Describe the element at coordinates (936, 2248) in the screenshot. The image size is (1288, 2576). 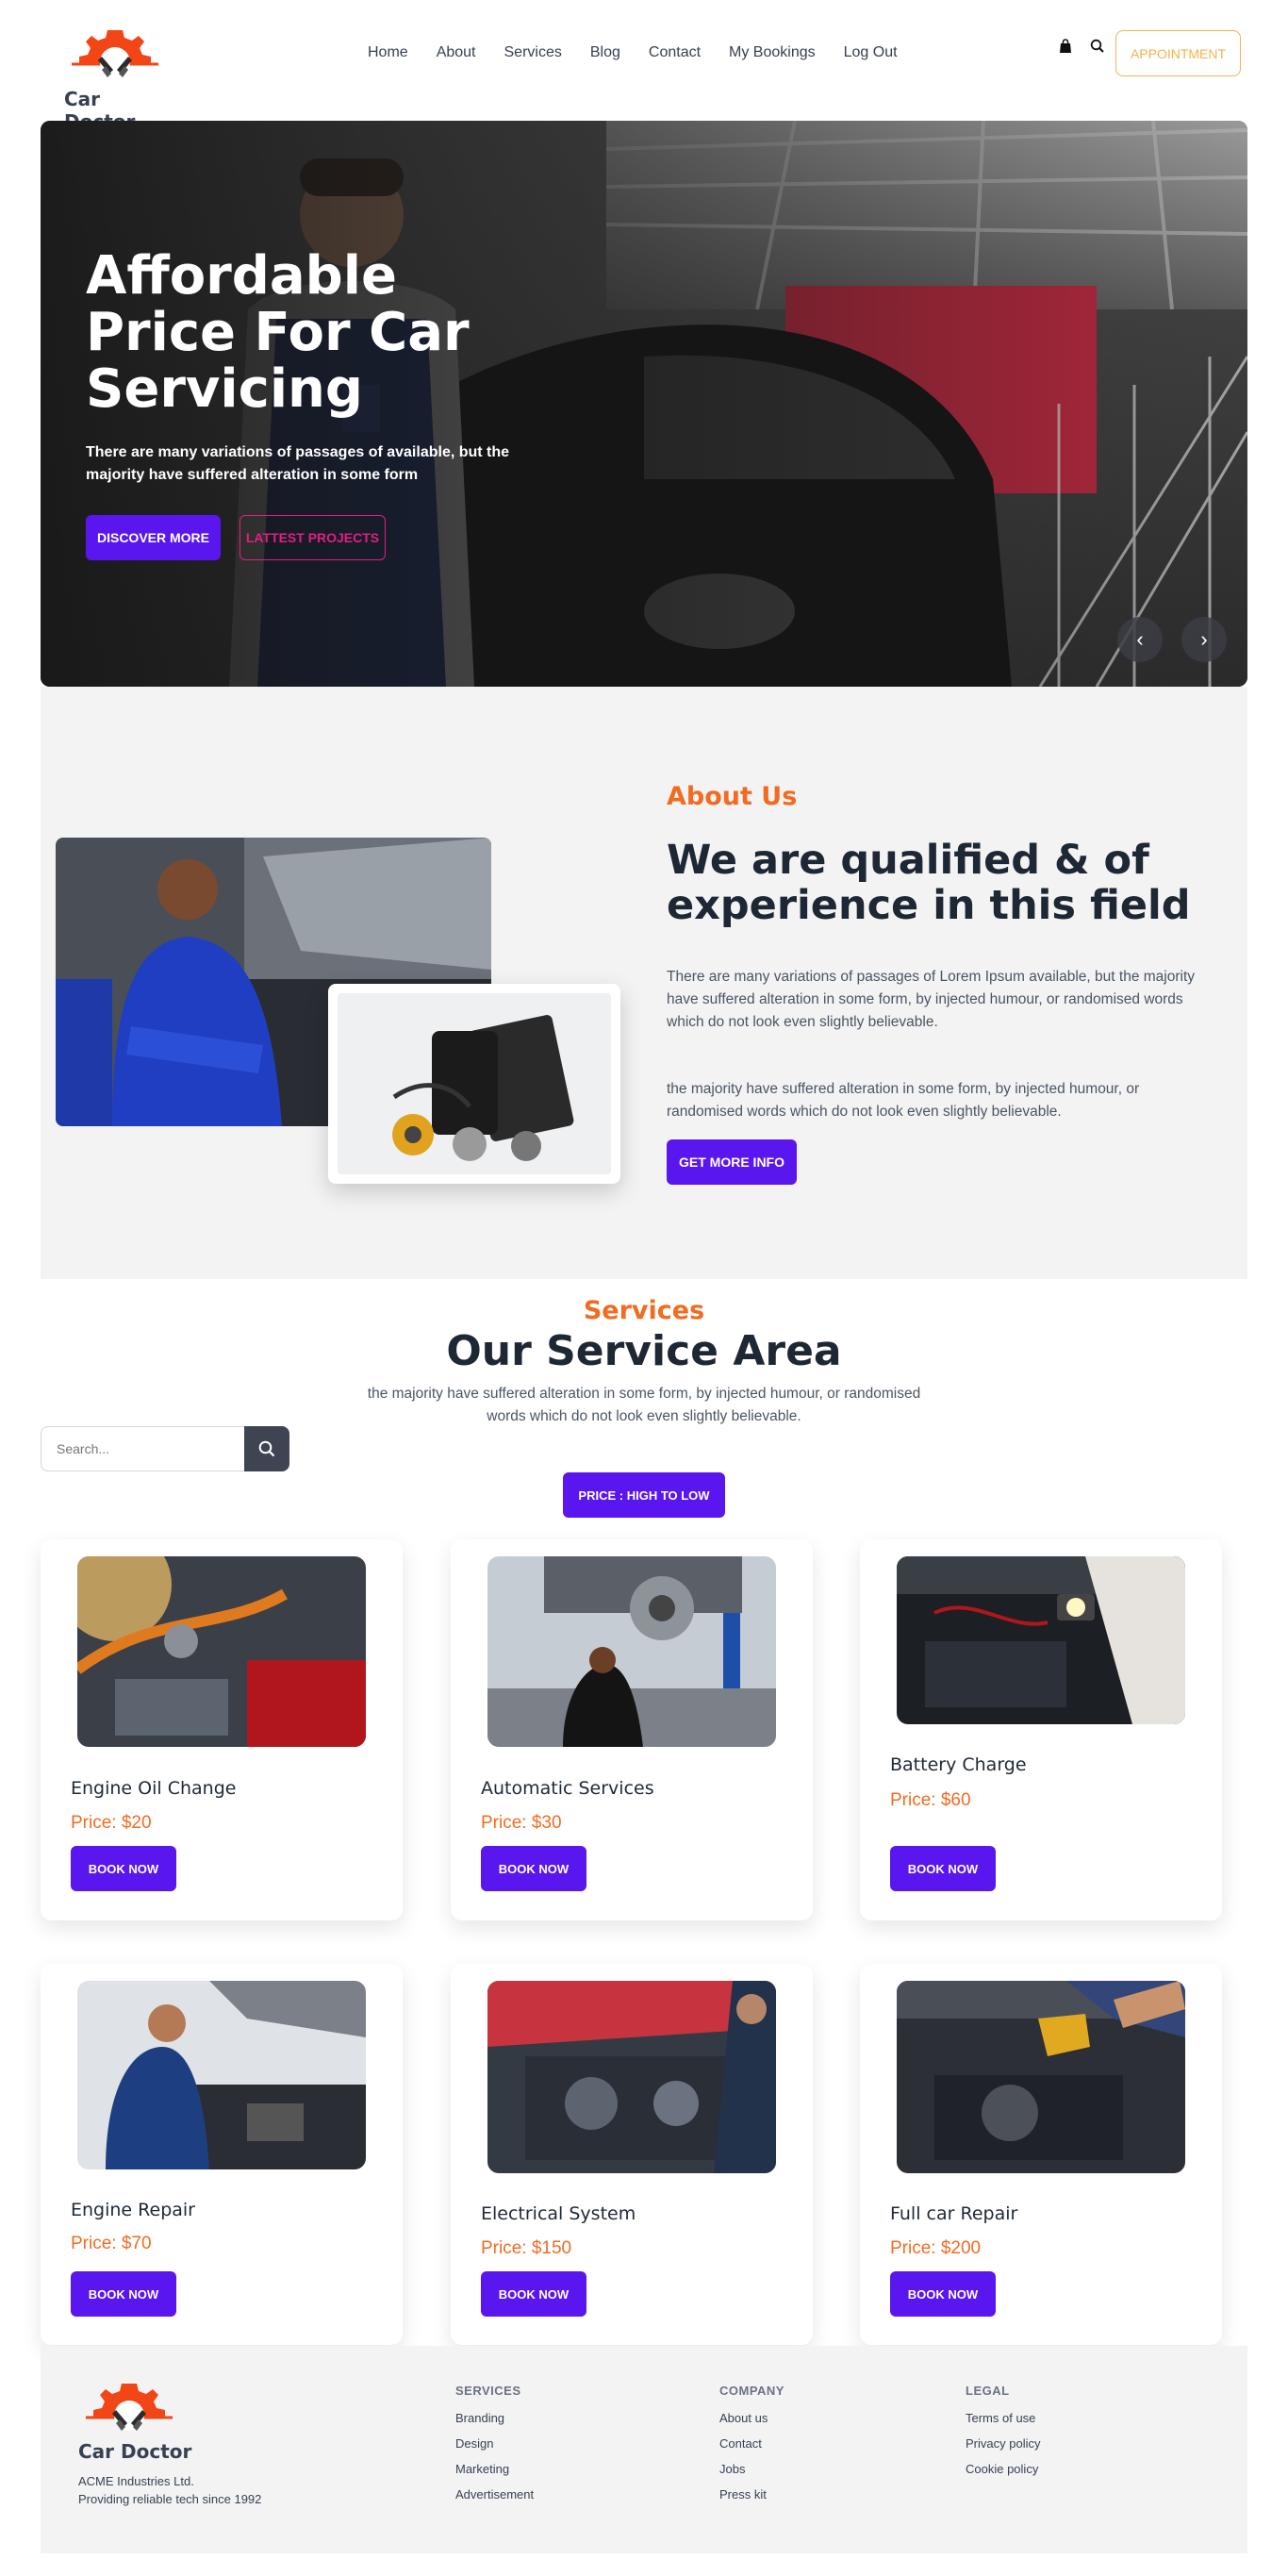
I see `service-price: Price: $200` at that location.